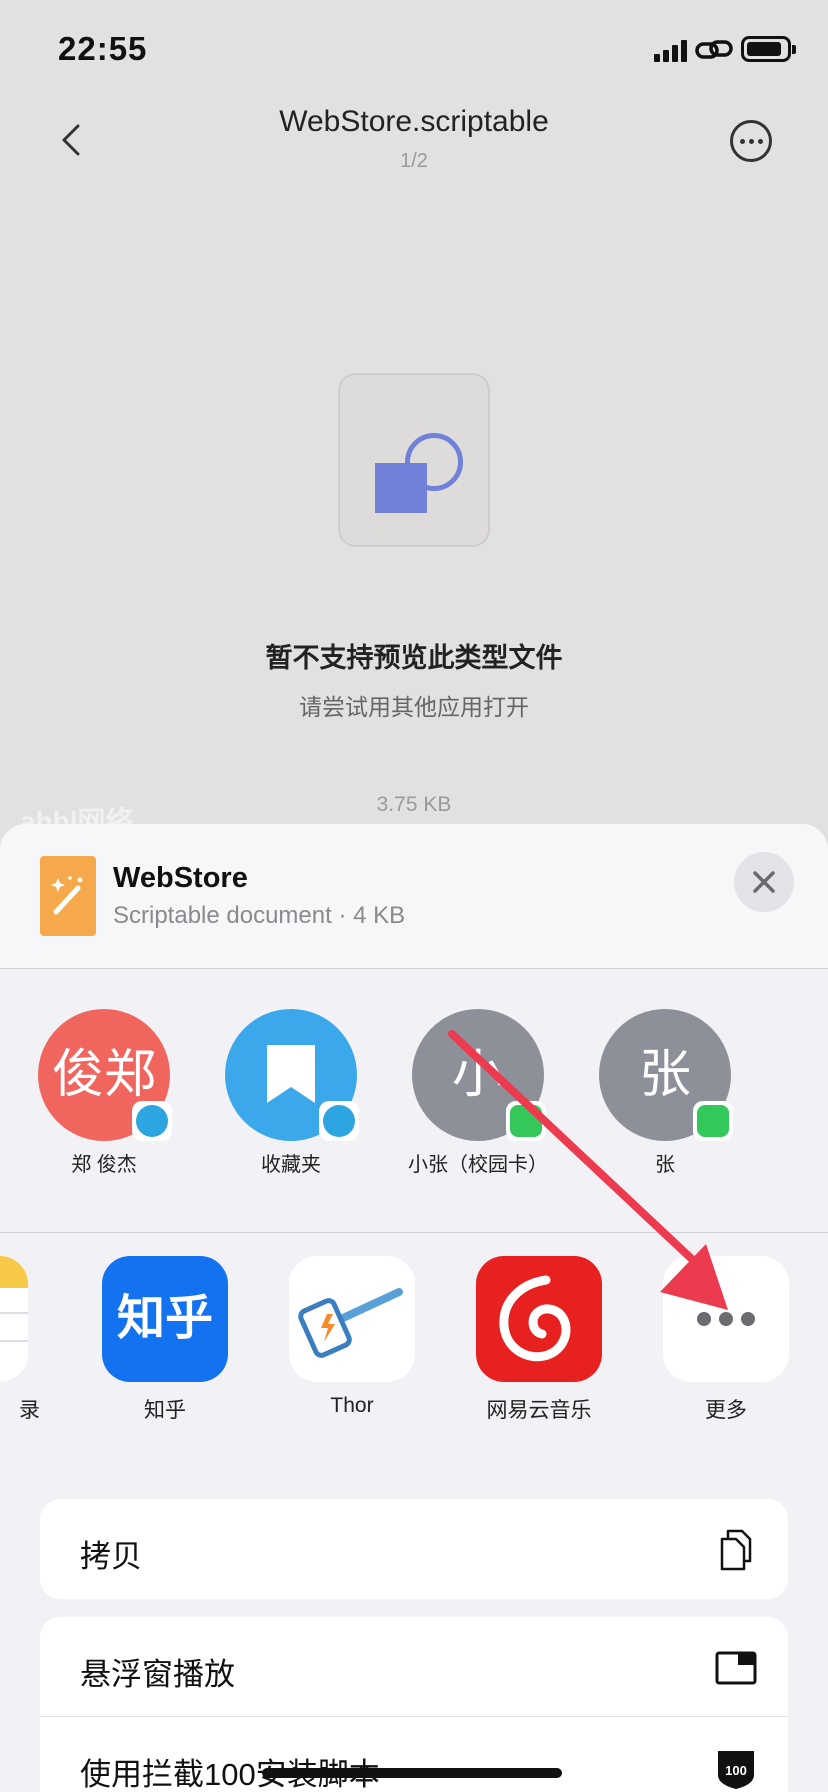 Image resolution: width=828 pixels, height=1792 pixels. I want to click on action-copy: 拷贝, so click(414, 1549).